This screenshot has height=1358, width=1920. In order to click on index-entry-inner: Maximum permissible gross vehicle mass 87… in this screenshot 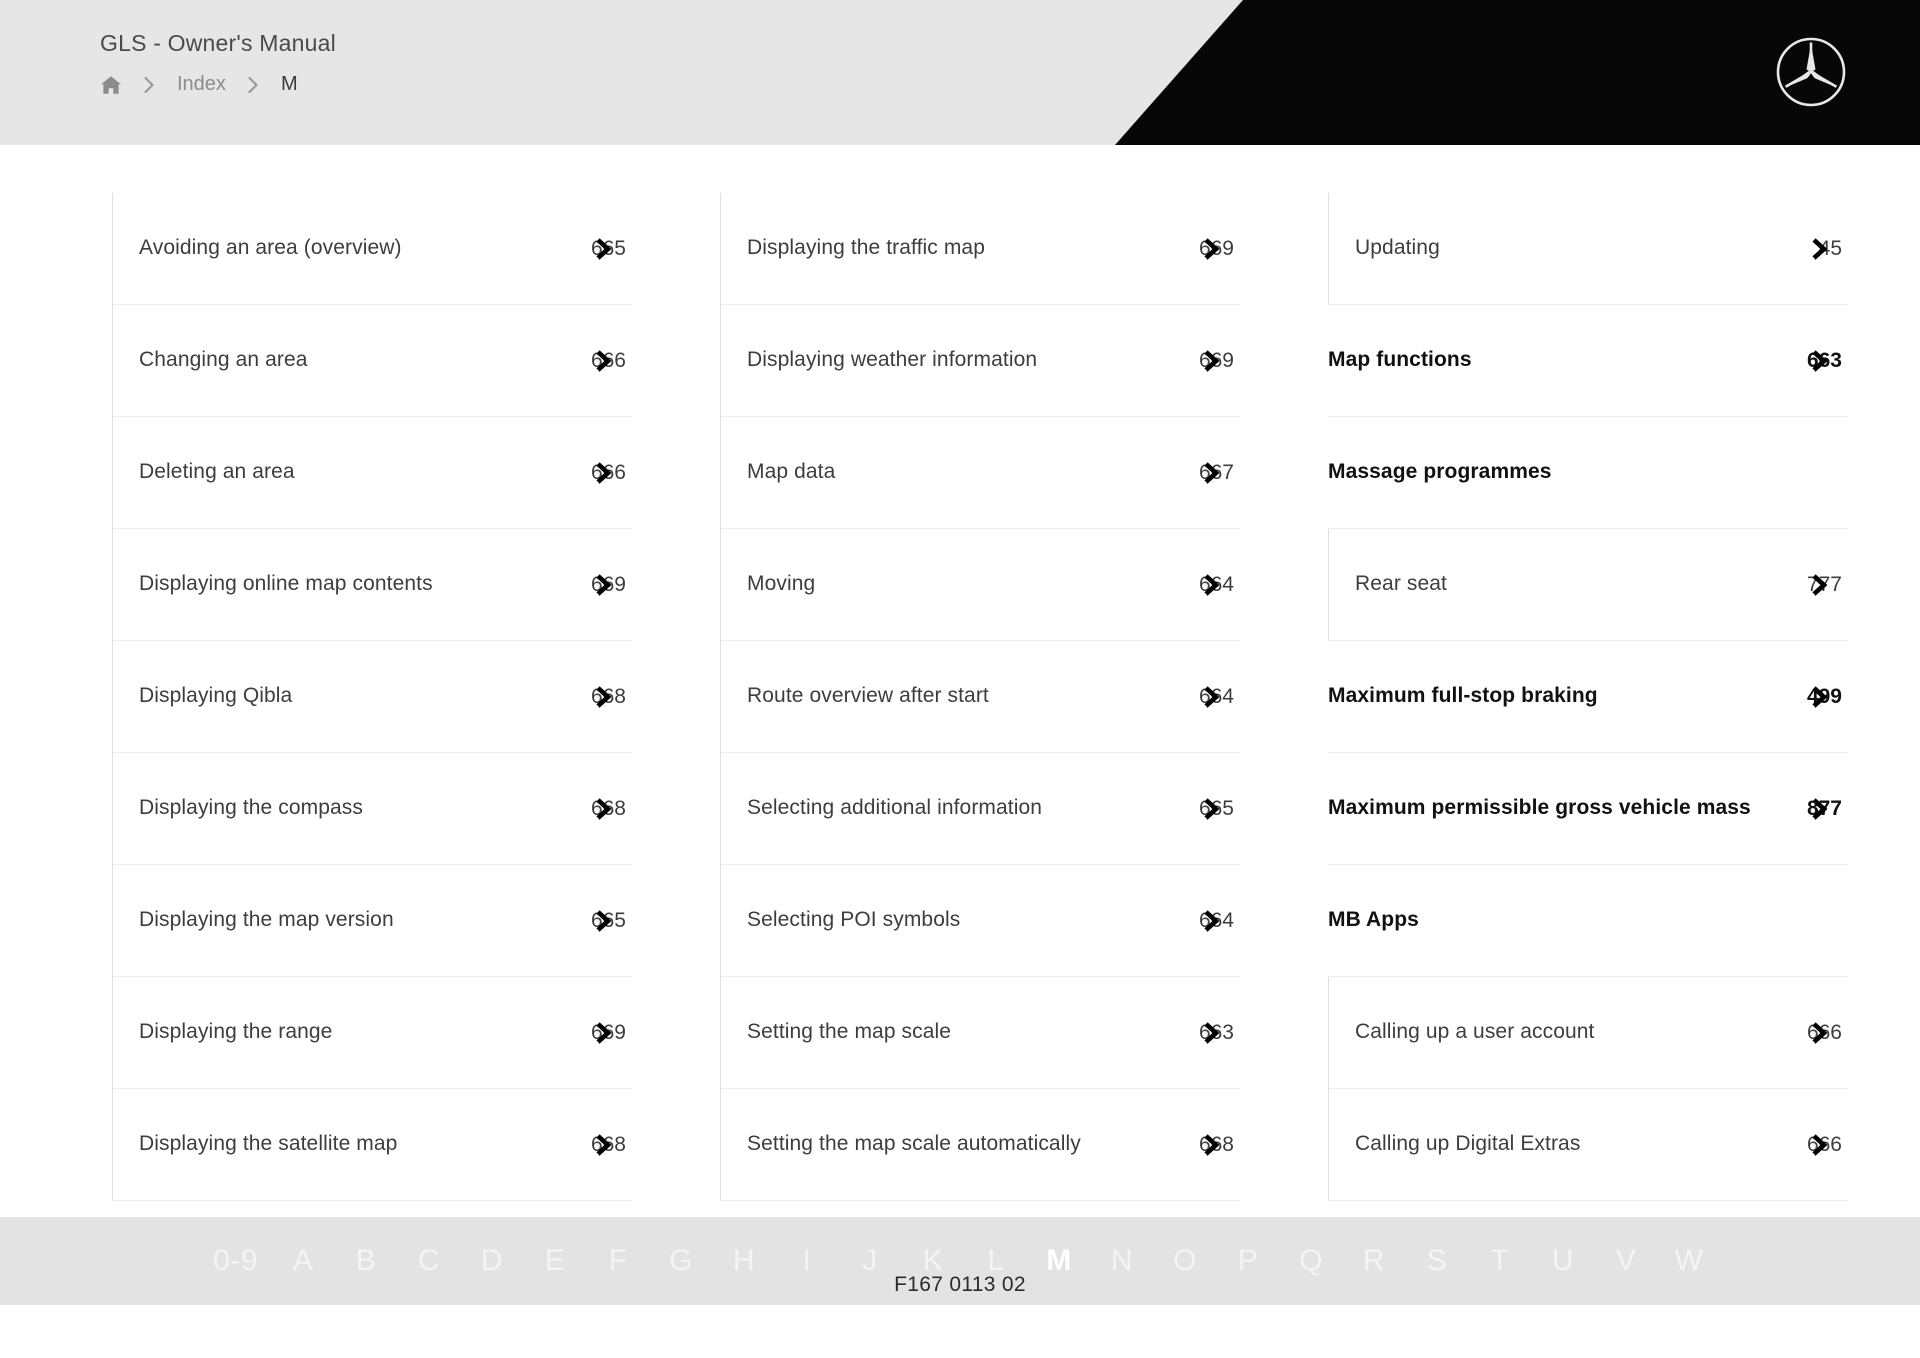, I will do `click(1585, 808)`.